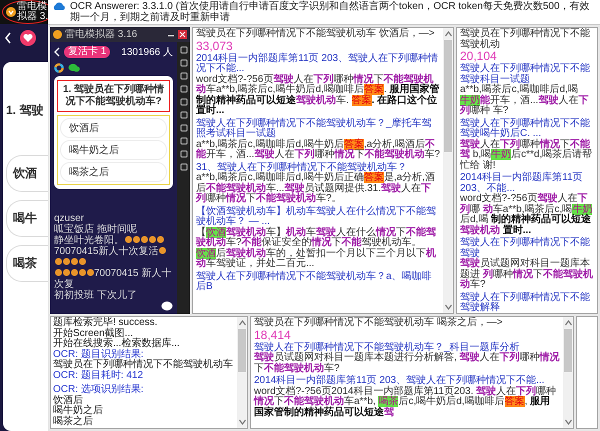 Image resolution: width=600 pixels, height=431 pixels. Describe the element at coordinates (59, 68) in the screenshot. I see `color-ring-icon` at that location.